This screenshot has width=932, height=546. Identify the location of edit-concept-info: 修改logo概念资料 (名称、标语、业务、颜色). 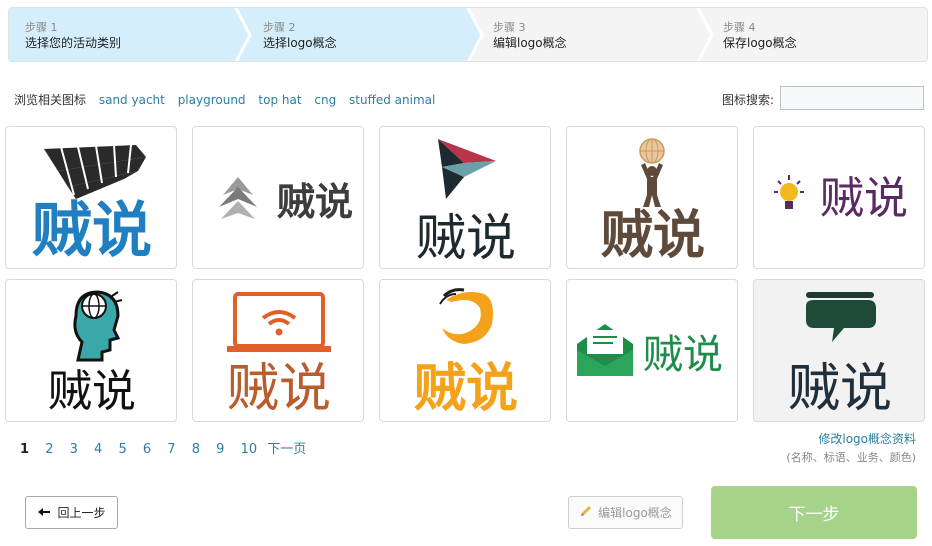
(851, 447).